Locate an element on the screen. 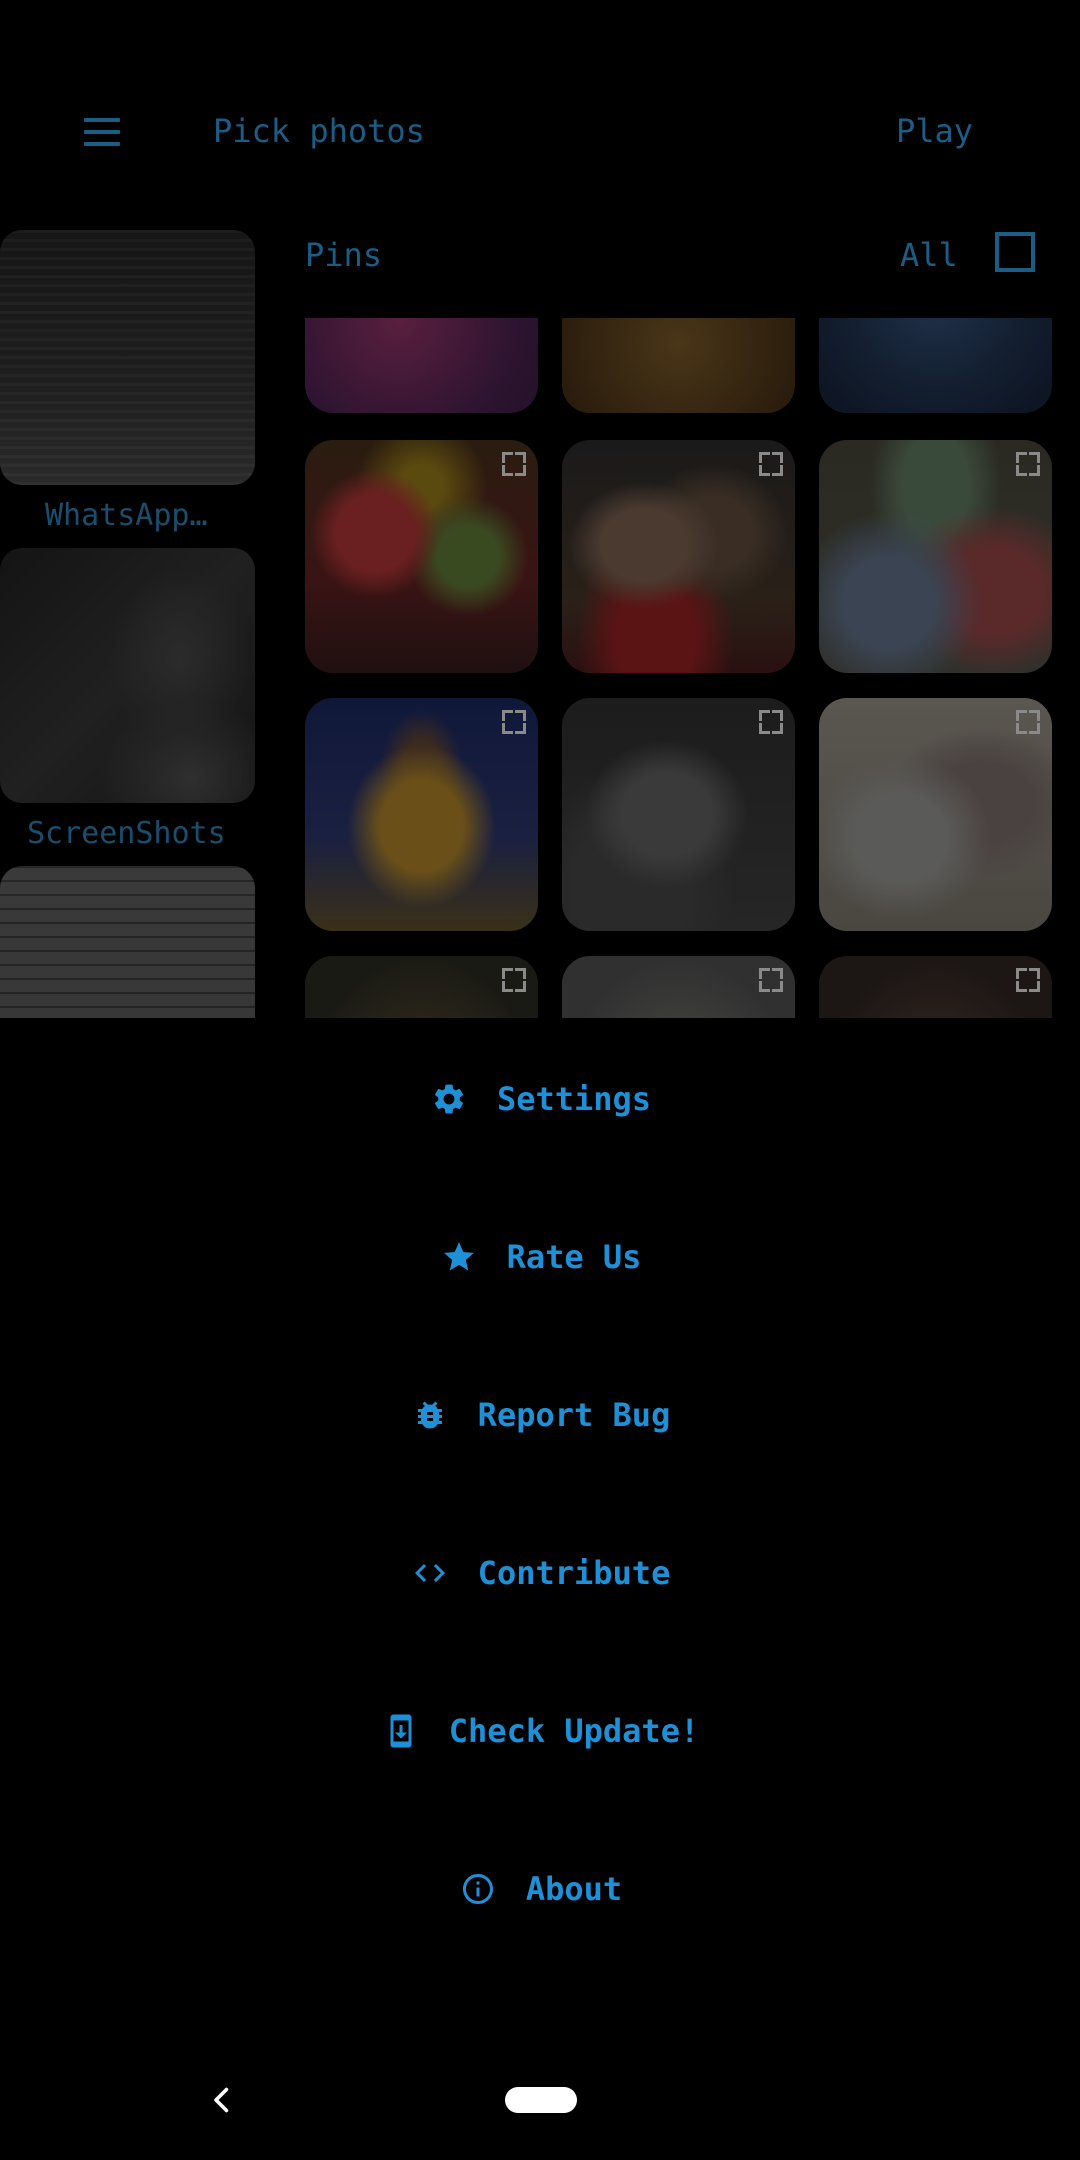 This screenshot has height=2160, width=1080. menu-item-label: Contribute is located at coordinates (574, 1573).